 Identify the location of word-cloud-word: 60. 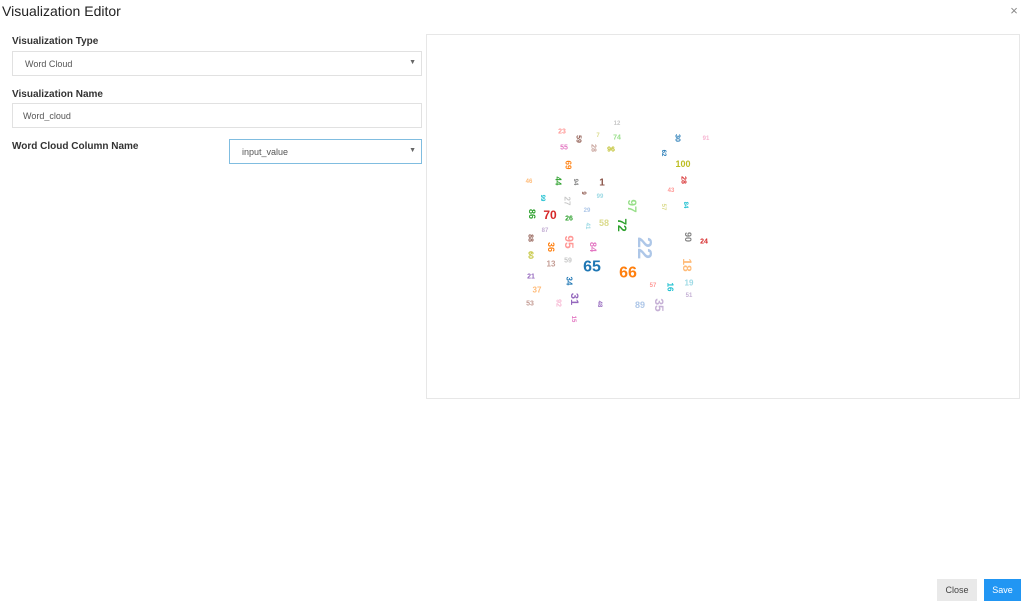
(530, 255).